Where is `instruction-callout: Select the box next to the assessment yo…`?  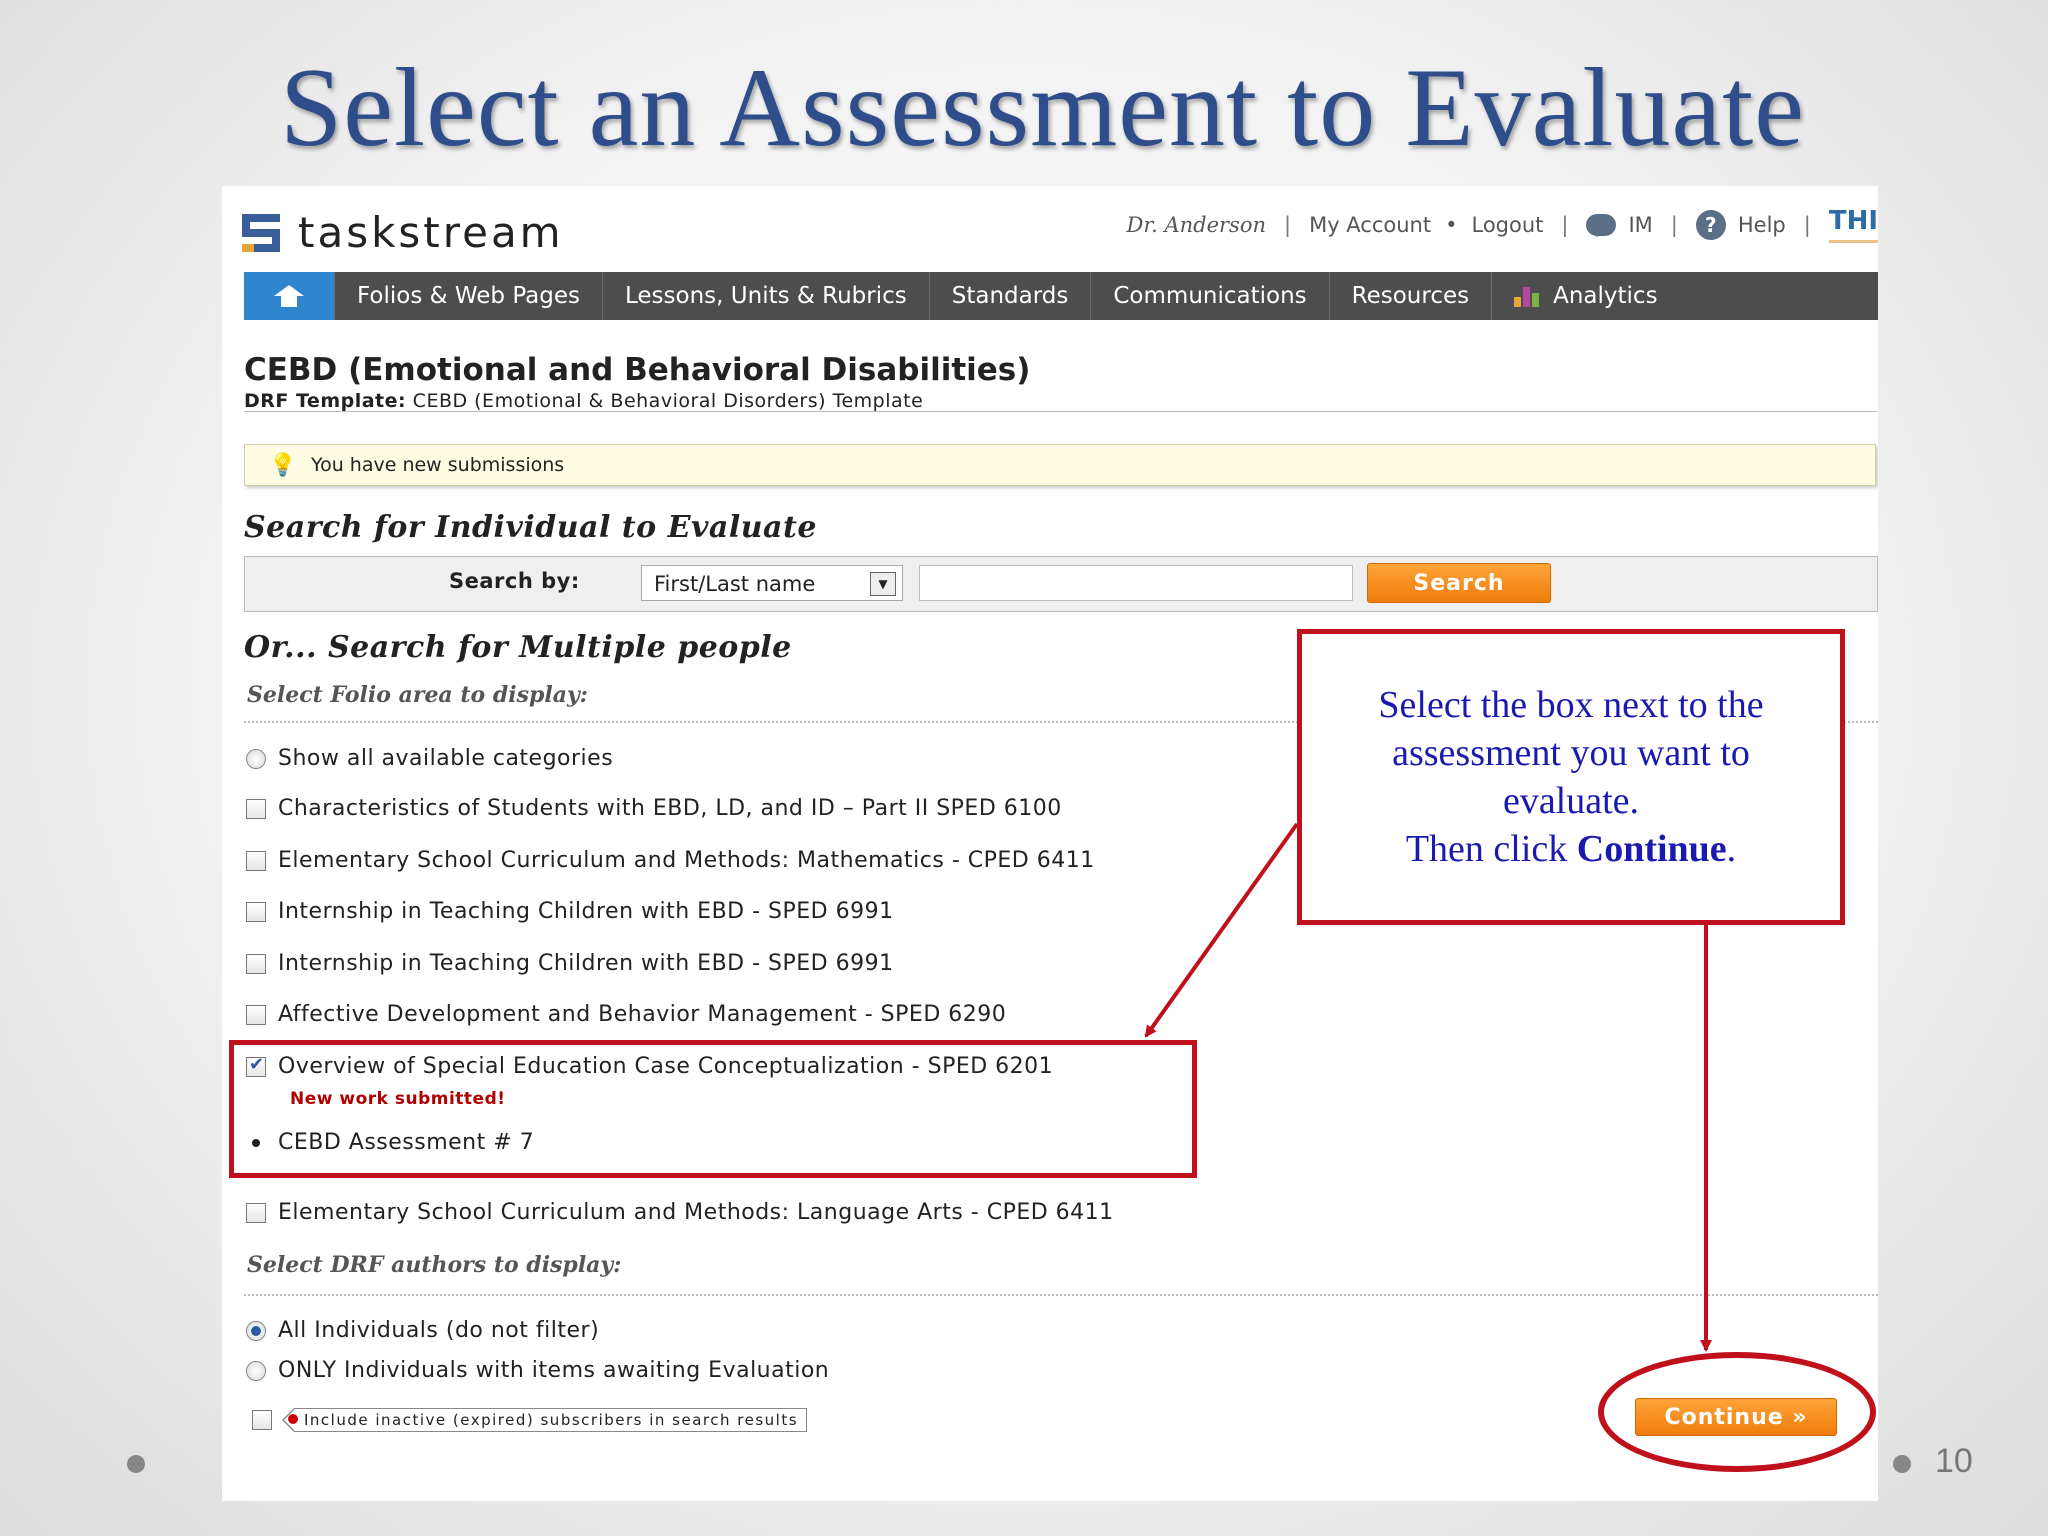
instruction-callout: Select the box next to the assessment yo… is located at coordinates (1571, 777).